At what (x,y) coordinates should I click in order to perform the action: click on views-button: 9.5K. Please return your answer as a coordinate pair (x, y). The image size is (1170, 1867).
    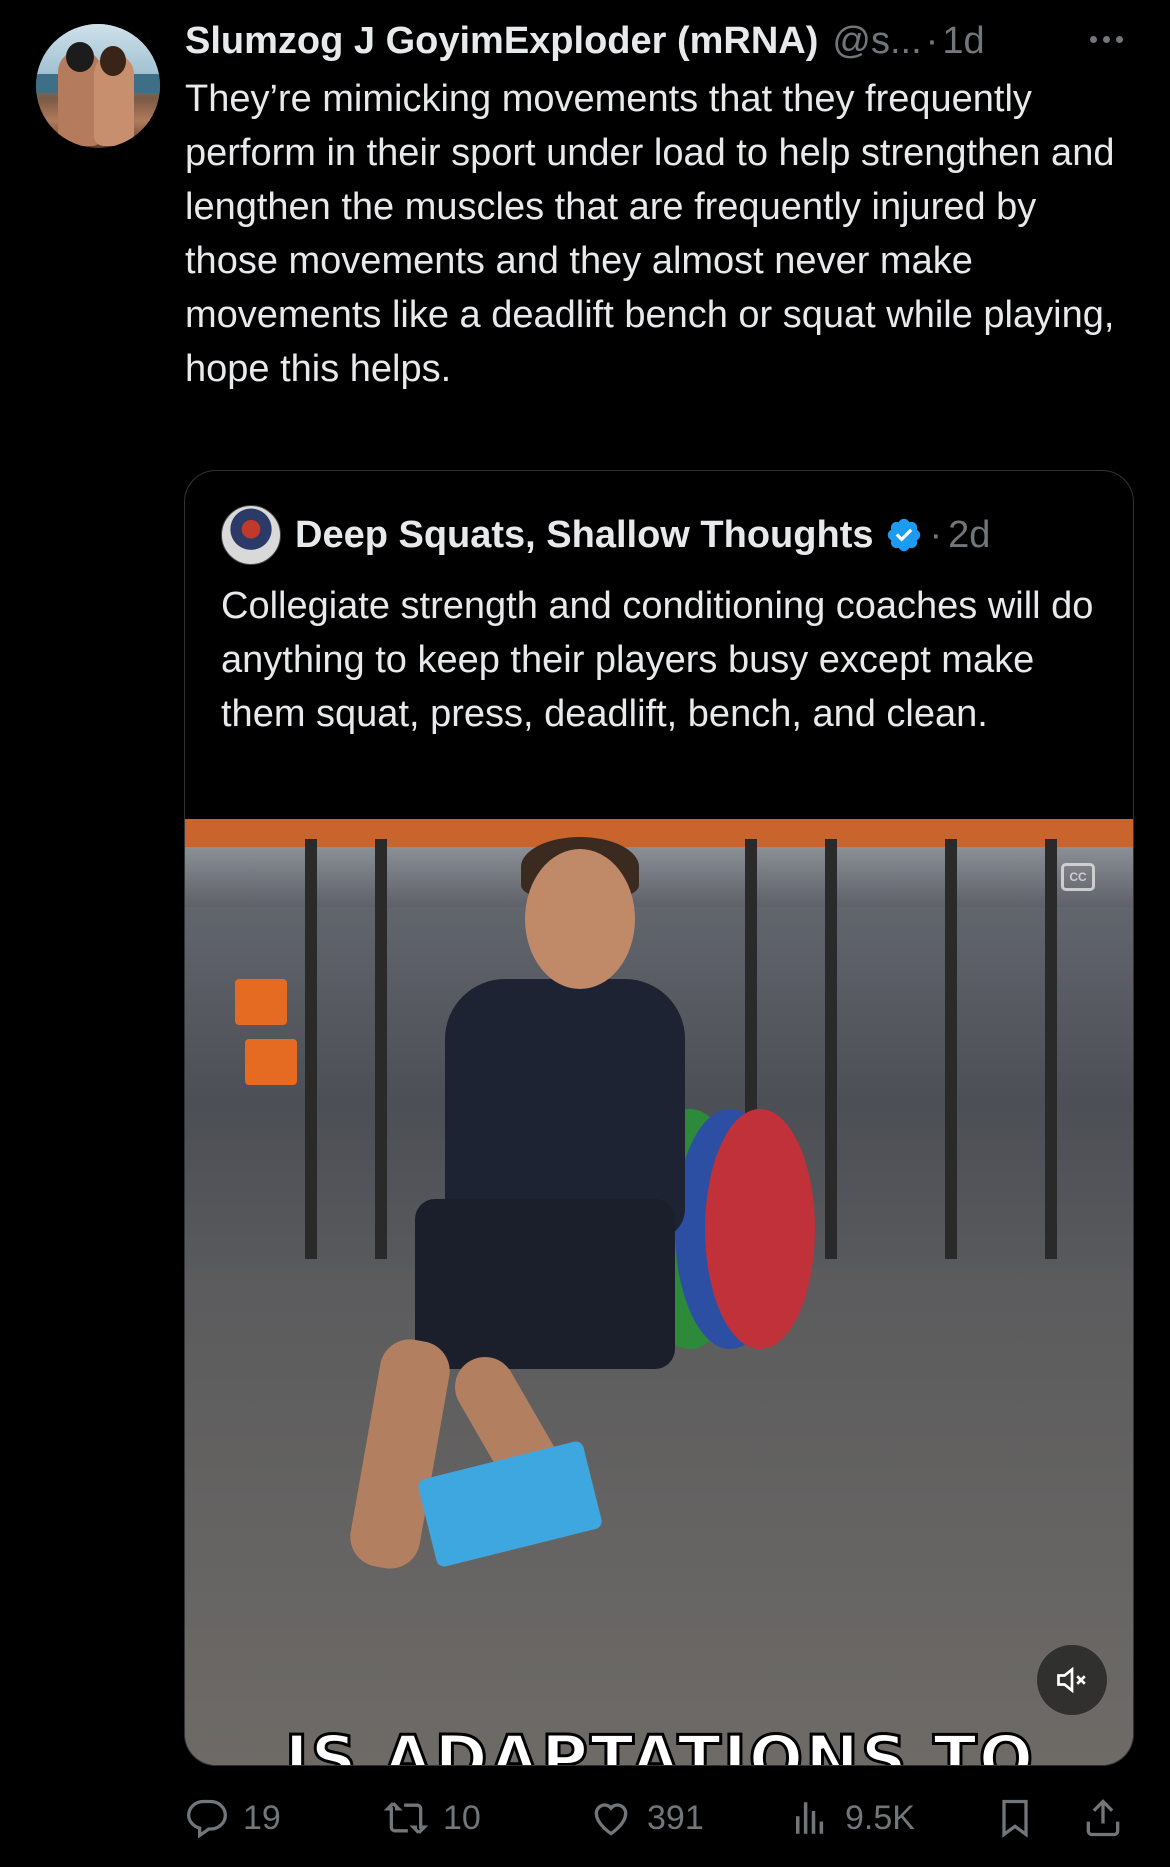
    Looking at the image, I should click on (852, 1818).